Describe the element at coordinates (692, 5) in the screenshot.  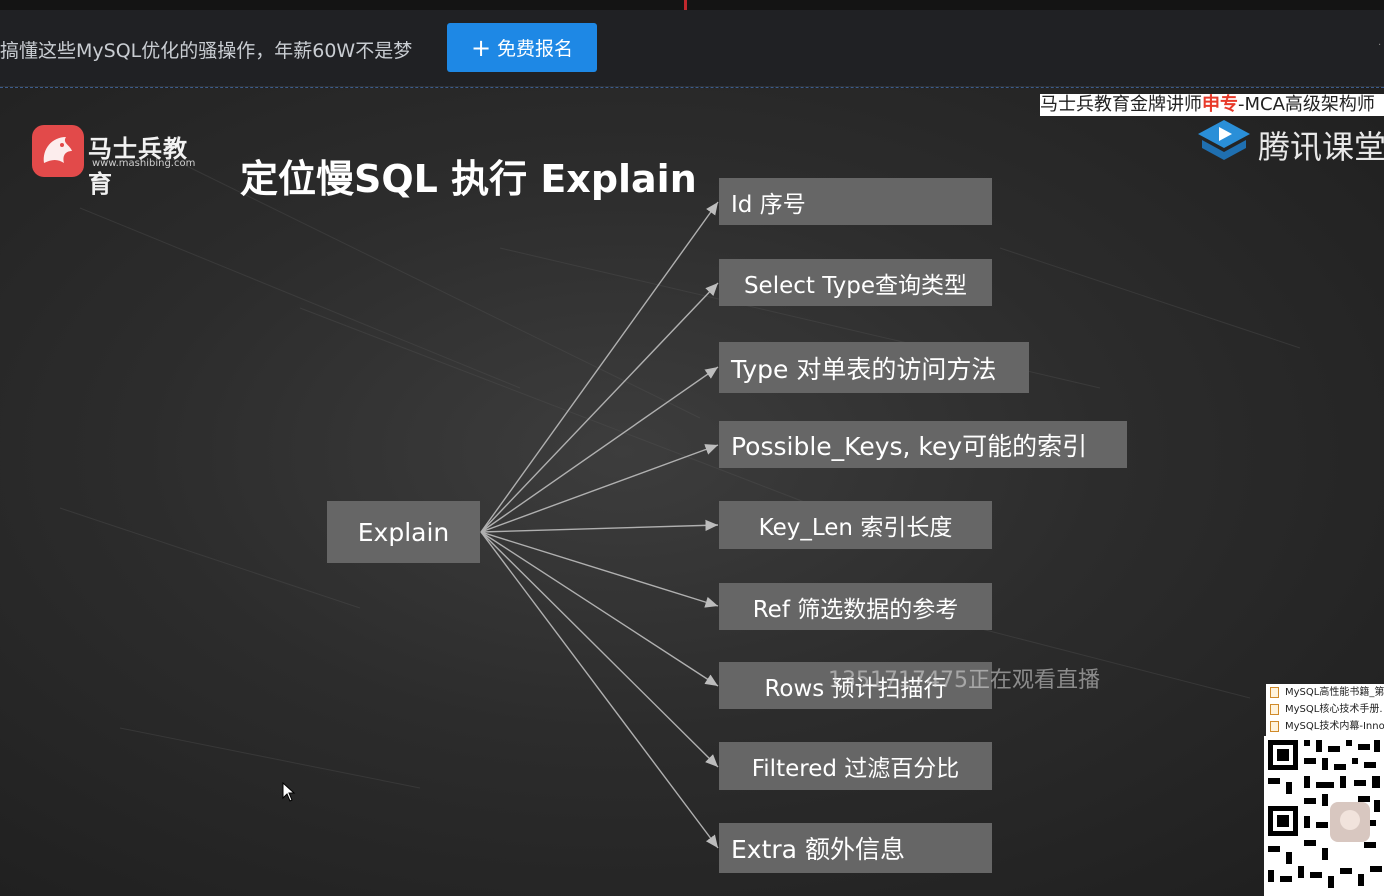
I see `top-strip` at that location.